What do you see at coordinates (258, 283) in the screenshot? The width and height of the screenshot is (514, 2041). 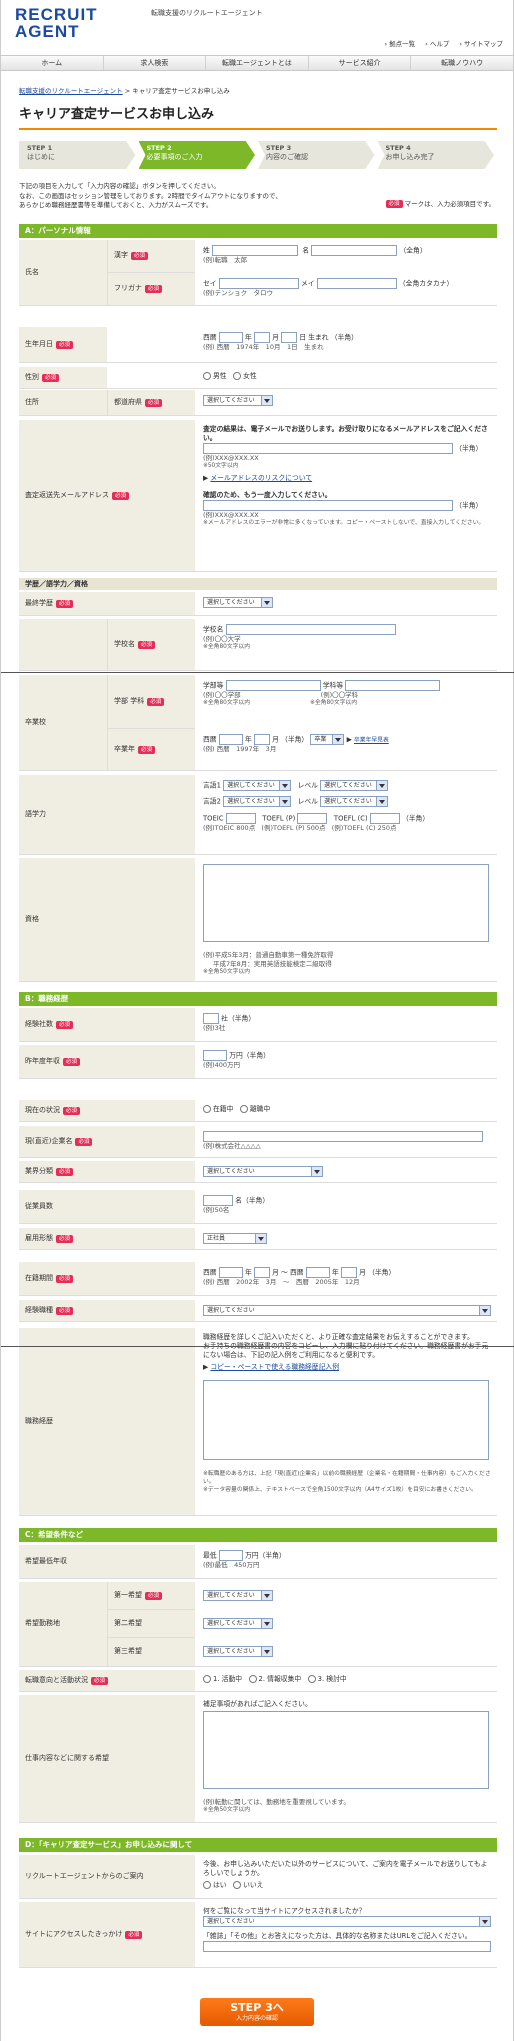 I see `last-name-kana-input` at bounding box center [258, 283].